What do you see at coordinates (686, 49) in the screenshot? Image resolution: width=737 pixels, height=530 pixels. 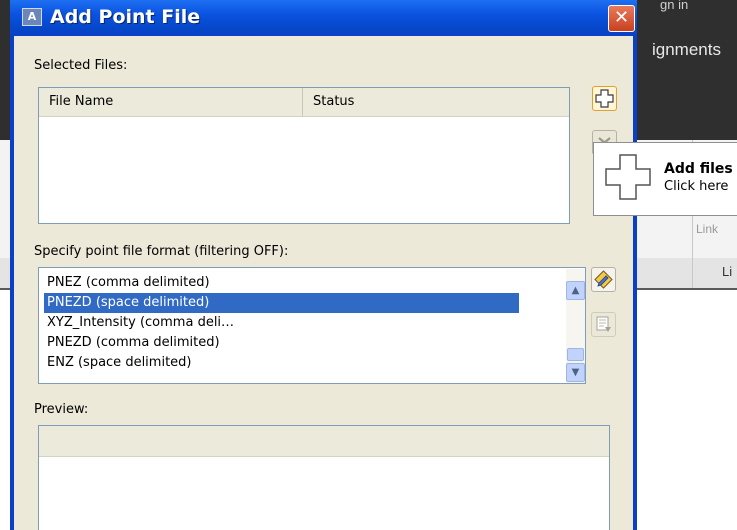 I see `background-ribbon-label: ignments` at bounding box center [686, 49].